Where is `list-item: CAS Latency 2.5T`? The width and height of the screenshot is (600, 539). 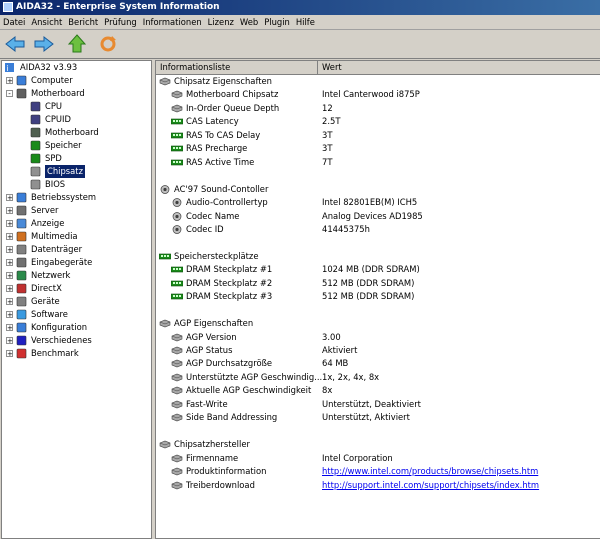
list-item: CAS Latency 2.5T is located at coordinates (378, 121).